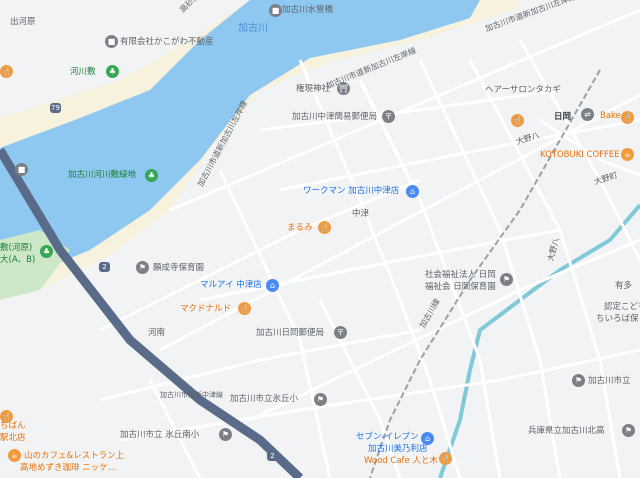 The image size is (640, 478). What do you see at coordinates (290, 333) in the screenshot?
I see `place-label: 加古川日岡郵便局` at bounding box center [290, 333].